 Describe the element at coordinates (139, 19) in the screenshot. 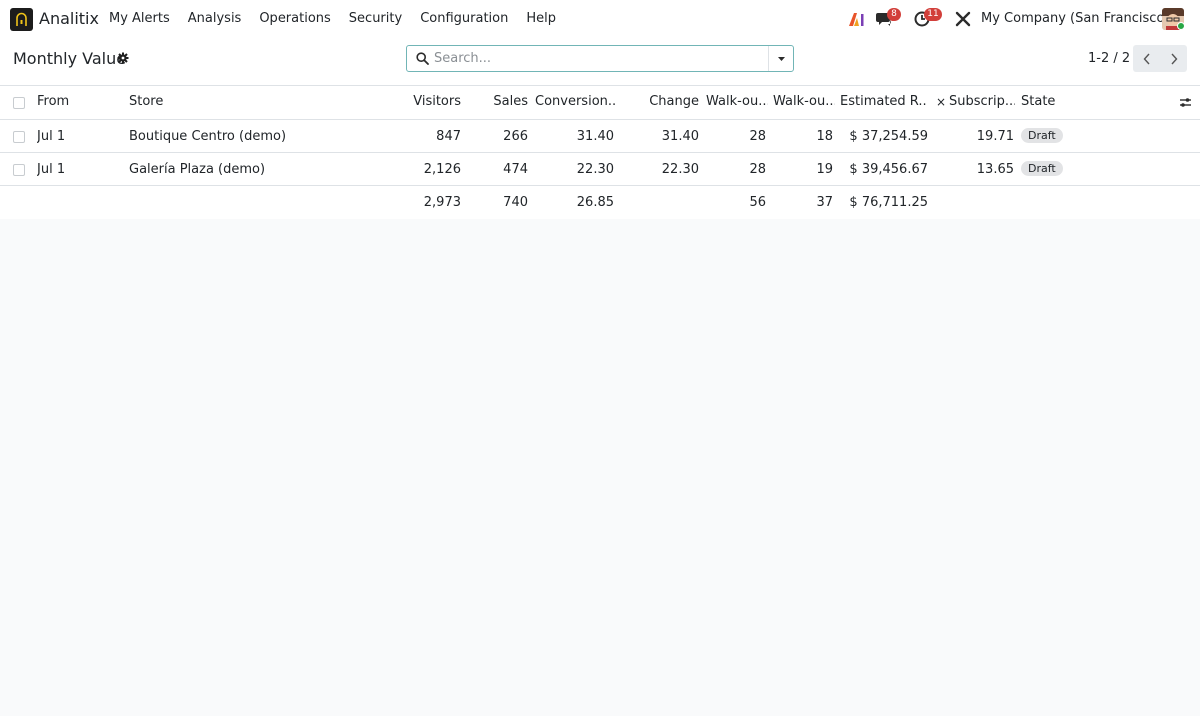

I see `menu-my-alerts: My Alerts` at that location.